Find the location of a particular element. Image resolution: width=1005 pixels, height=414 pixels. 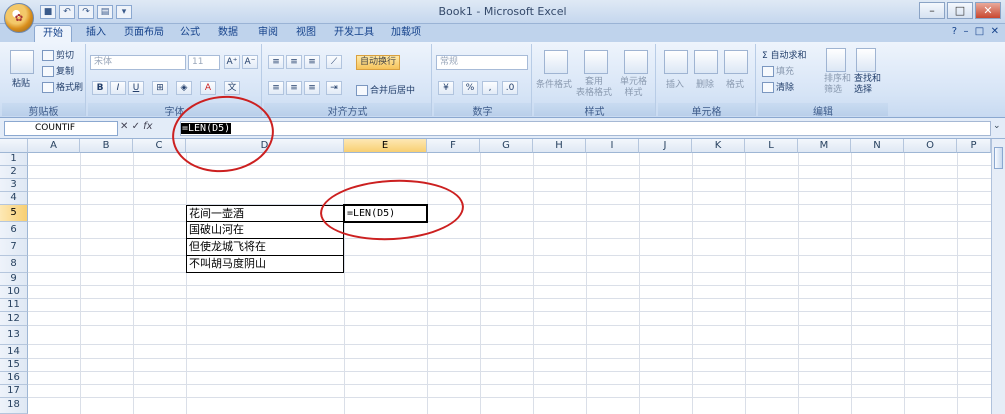

tab-home: 开始 is located at coordinates (53, 33).